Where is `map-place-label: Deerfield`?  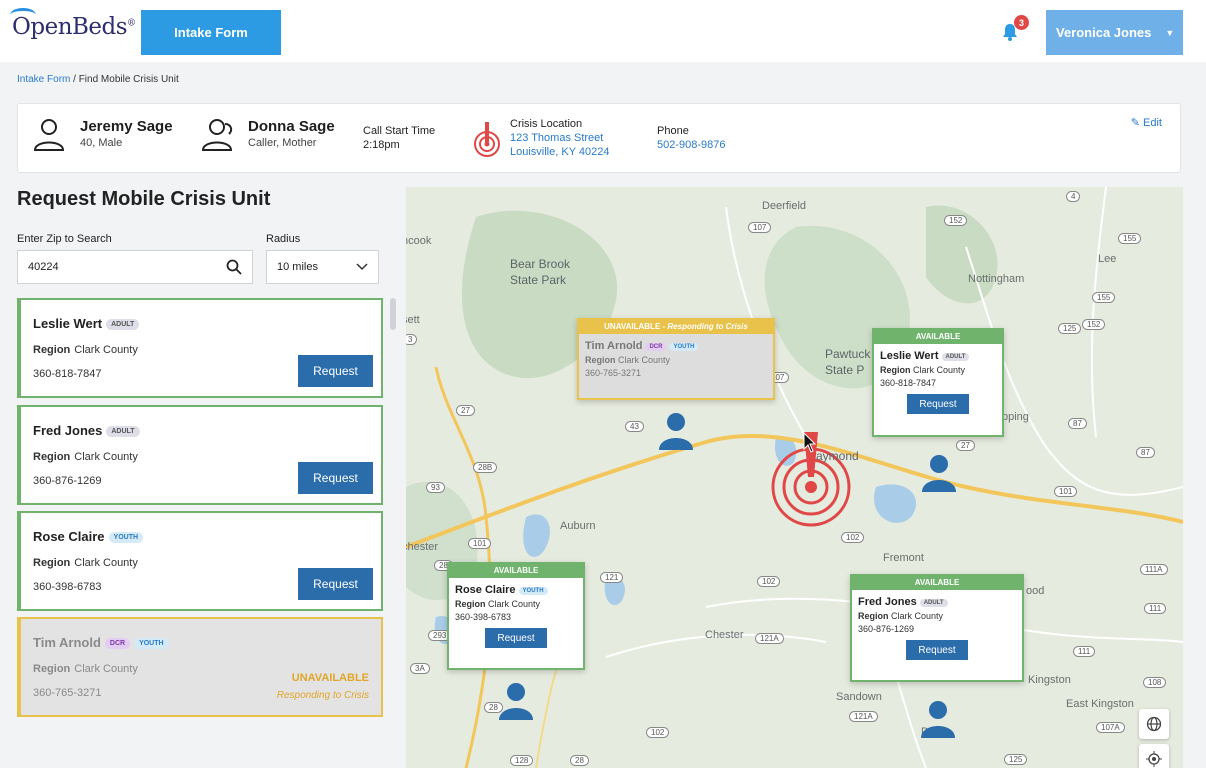
map-place-label: Deerfield is located at coordinates (784, 206).